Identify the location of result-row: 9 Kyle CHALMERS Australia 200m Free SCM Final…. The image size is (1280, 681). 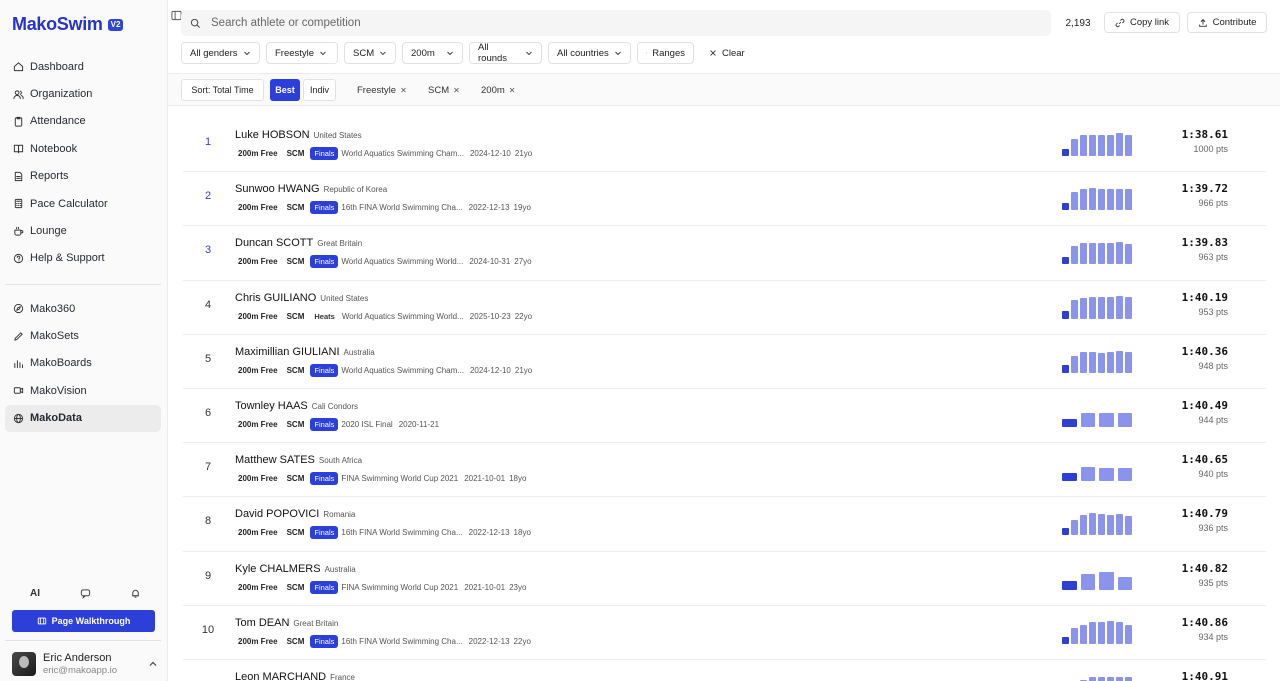
(724, 579).